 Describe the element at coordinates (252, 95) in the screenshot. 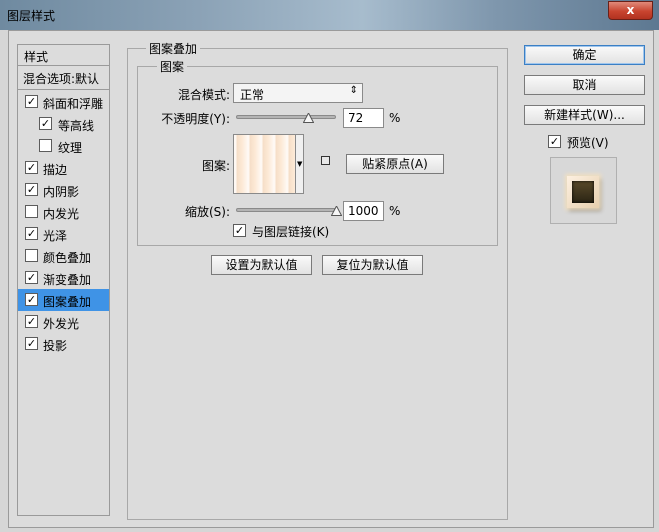

I see `blend-mode-value: 正常` at that location.